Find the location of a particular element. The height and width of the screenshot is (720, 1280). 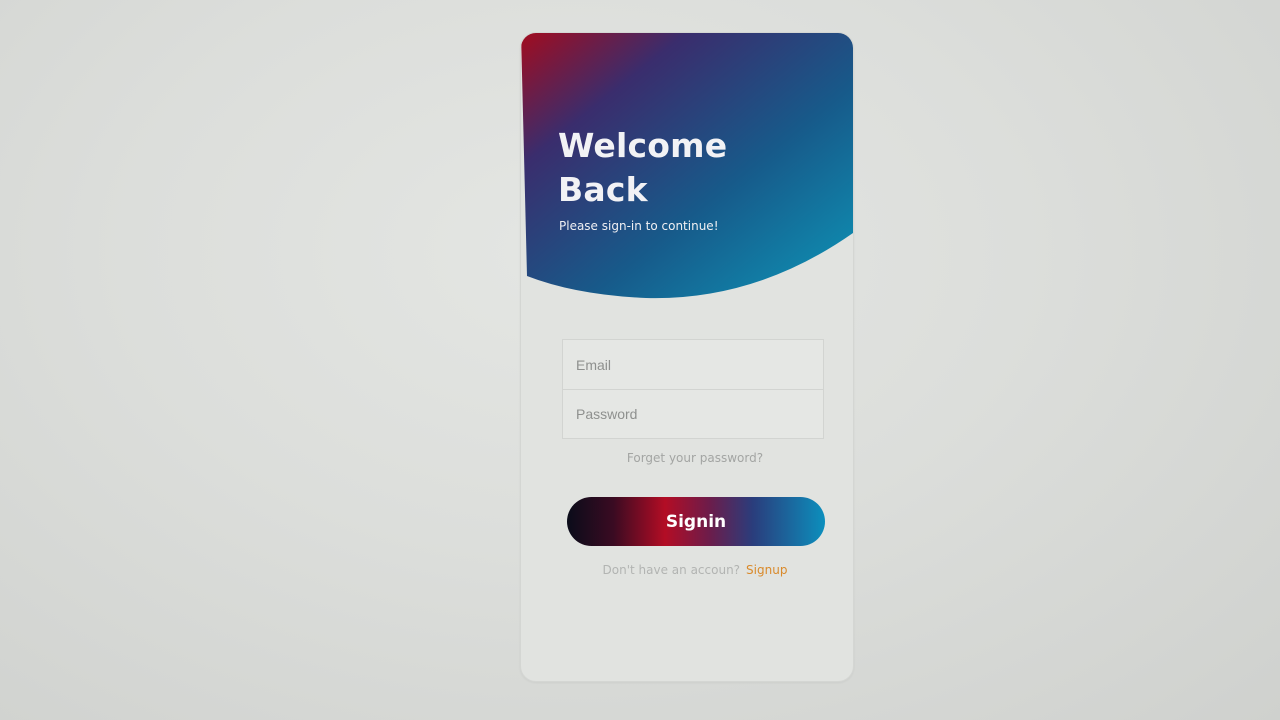

login-form is located at coordinates (693, 389).